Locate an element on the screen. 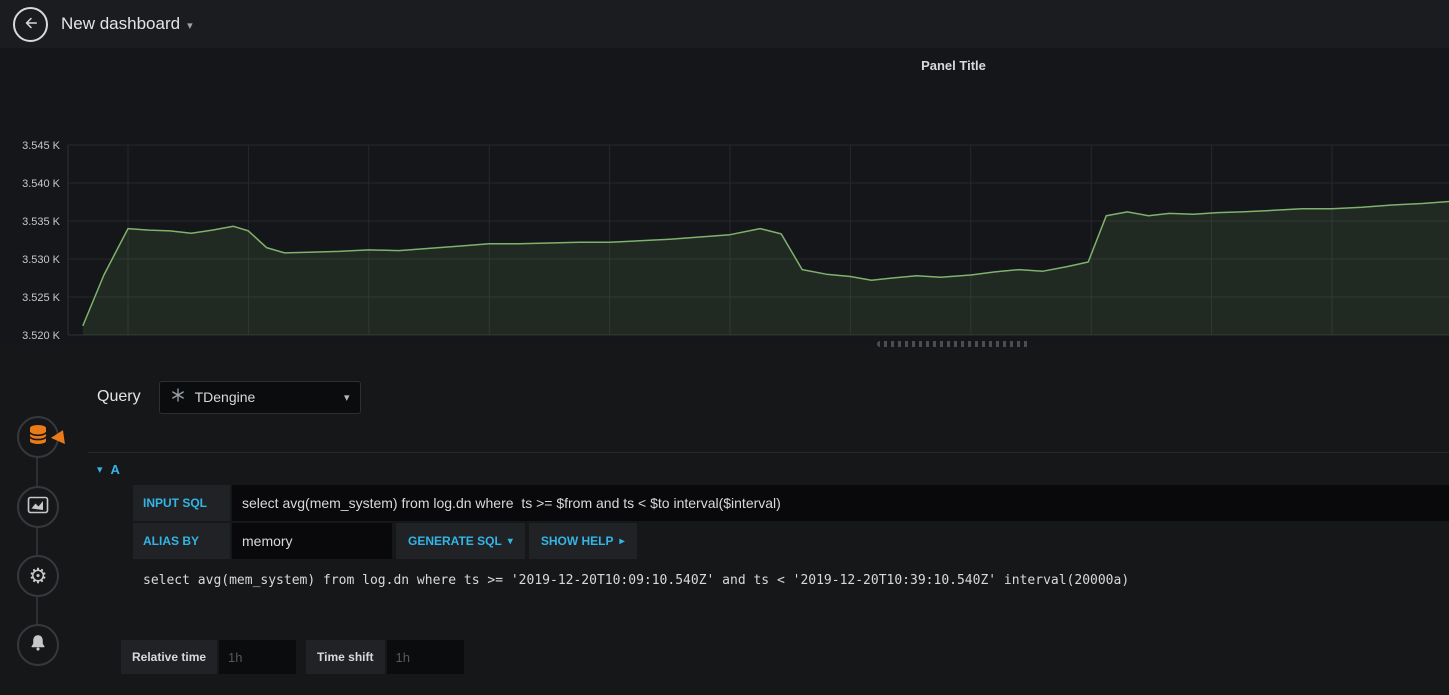  show-help-button: SHOW HELP ▸ is located at coordinates (582, 541).